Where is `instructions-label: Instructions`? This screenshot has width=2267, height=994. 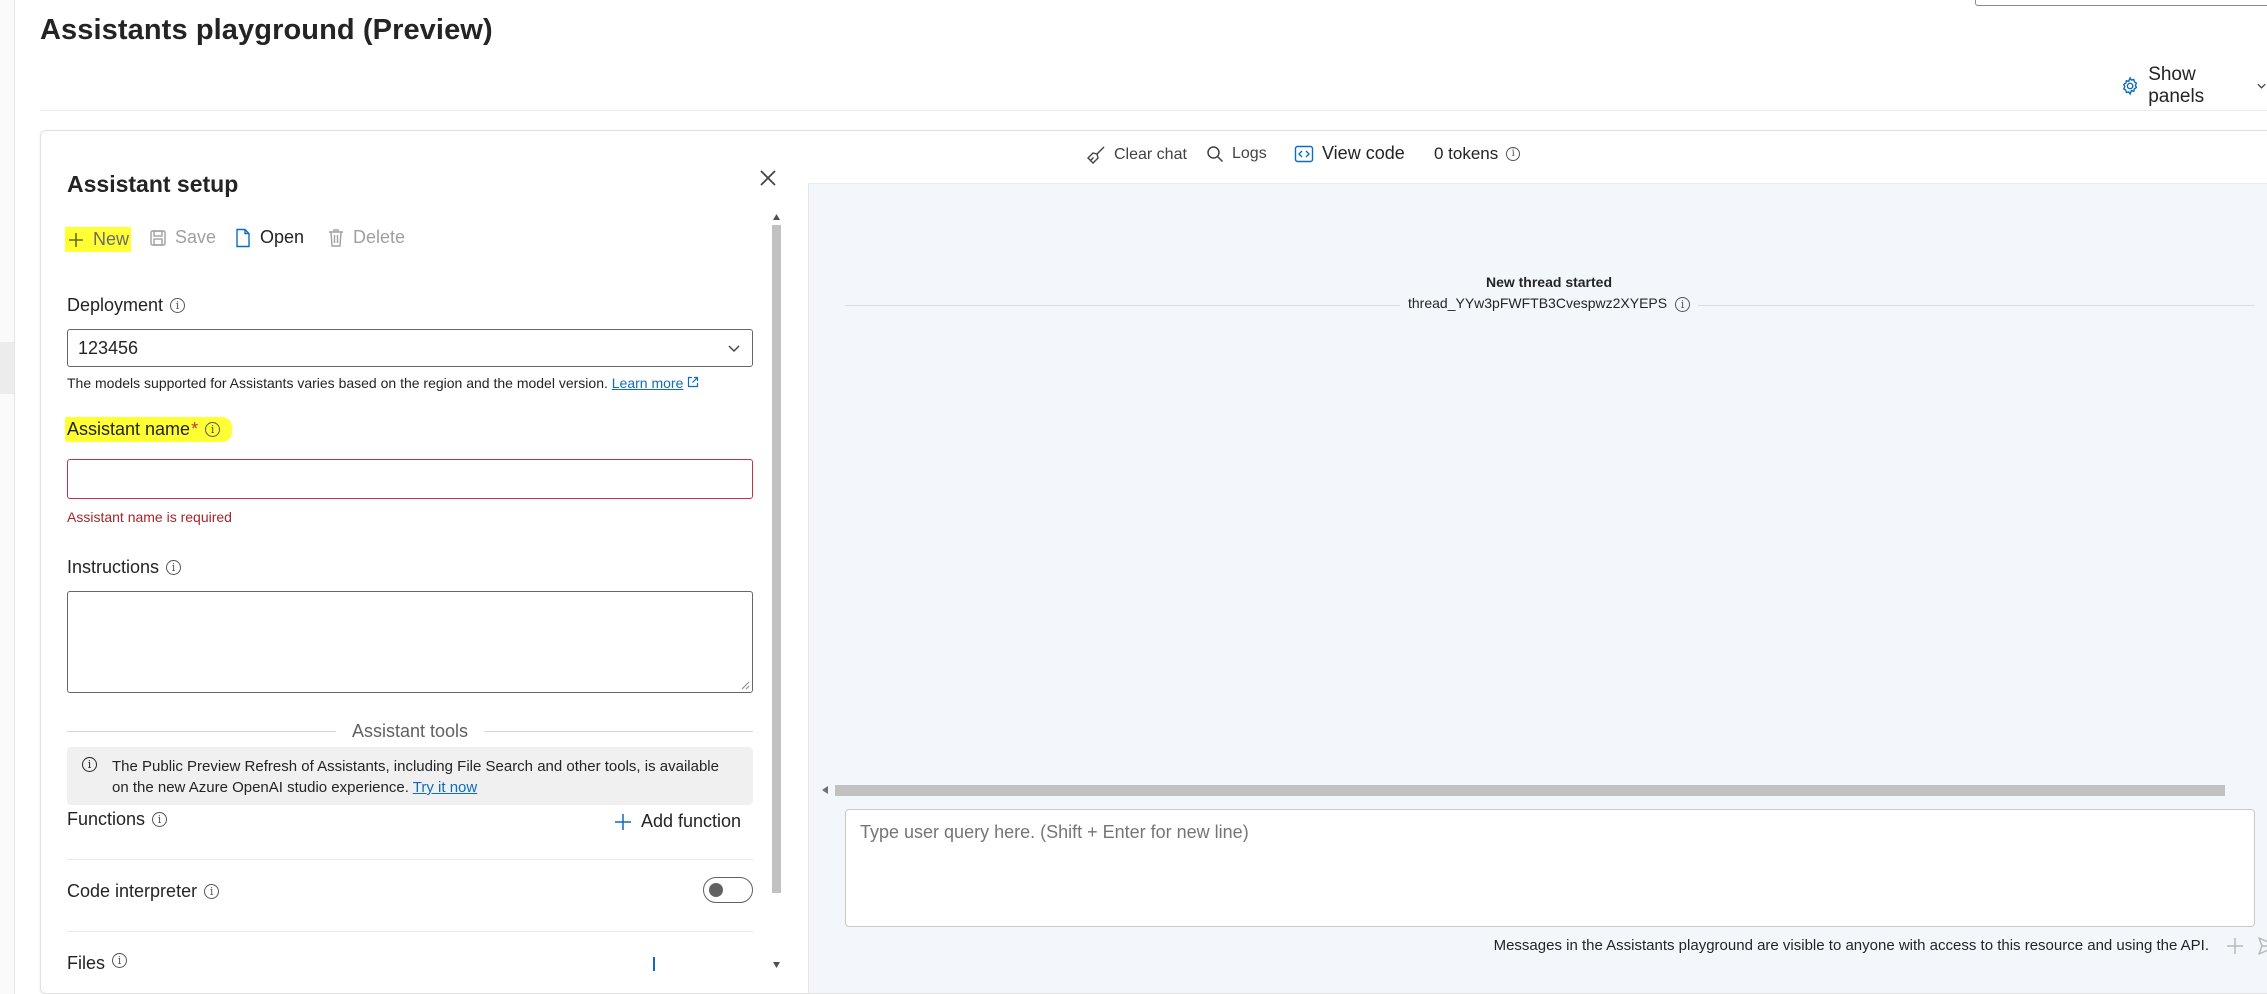
instructions-label: Instructions is located at coordinates (113, 567).